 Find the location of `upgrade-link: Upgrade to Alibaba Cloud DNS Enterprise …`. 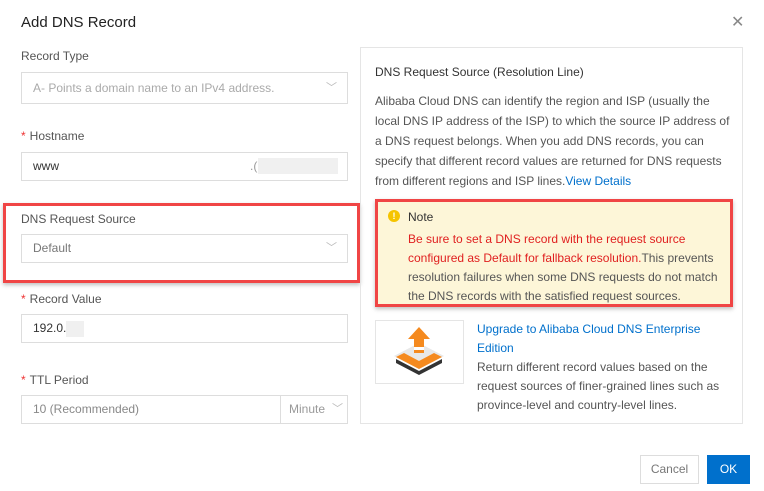

upgrade-link: Upgrade to Alibaba Cloud DNS Enterprise … is located at coordinates (607, 339).